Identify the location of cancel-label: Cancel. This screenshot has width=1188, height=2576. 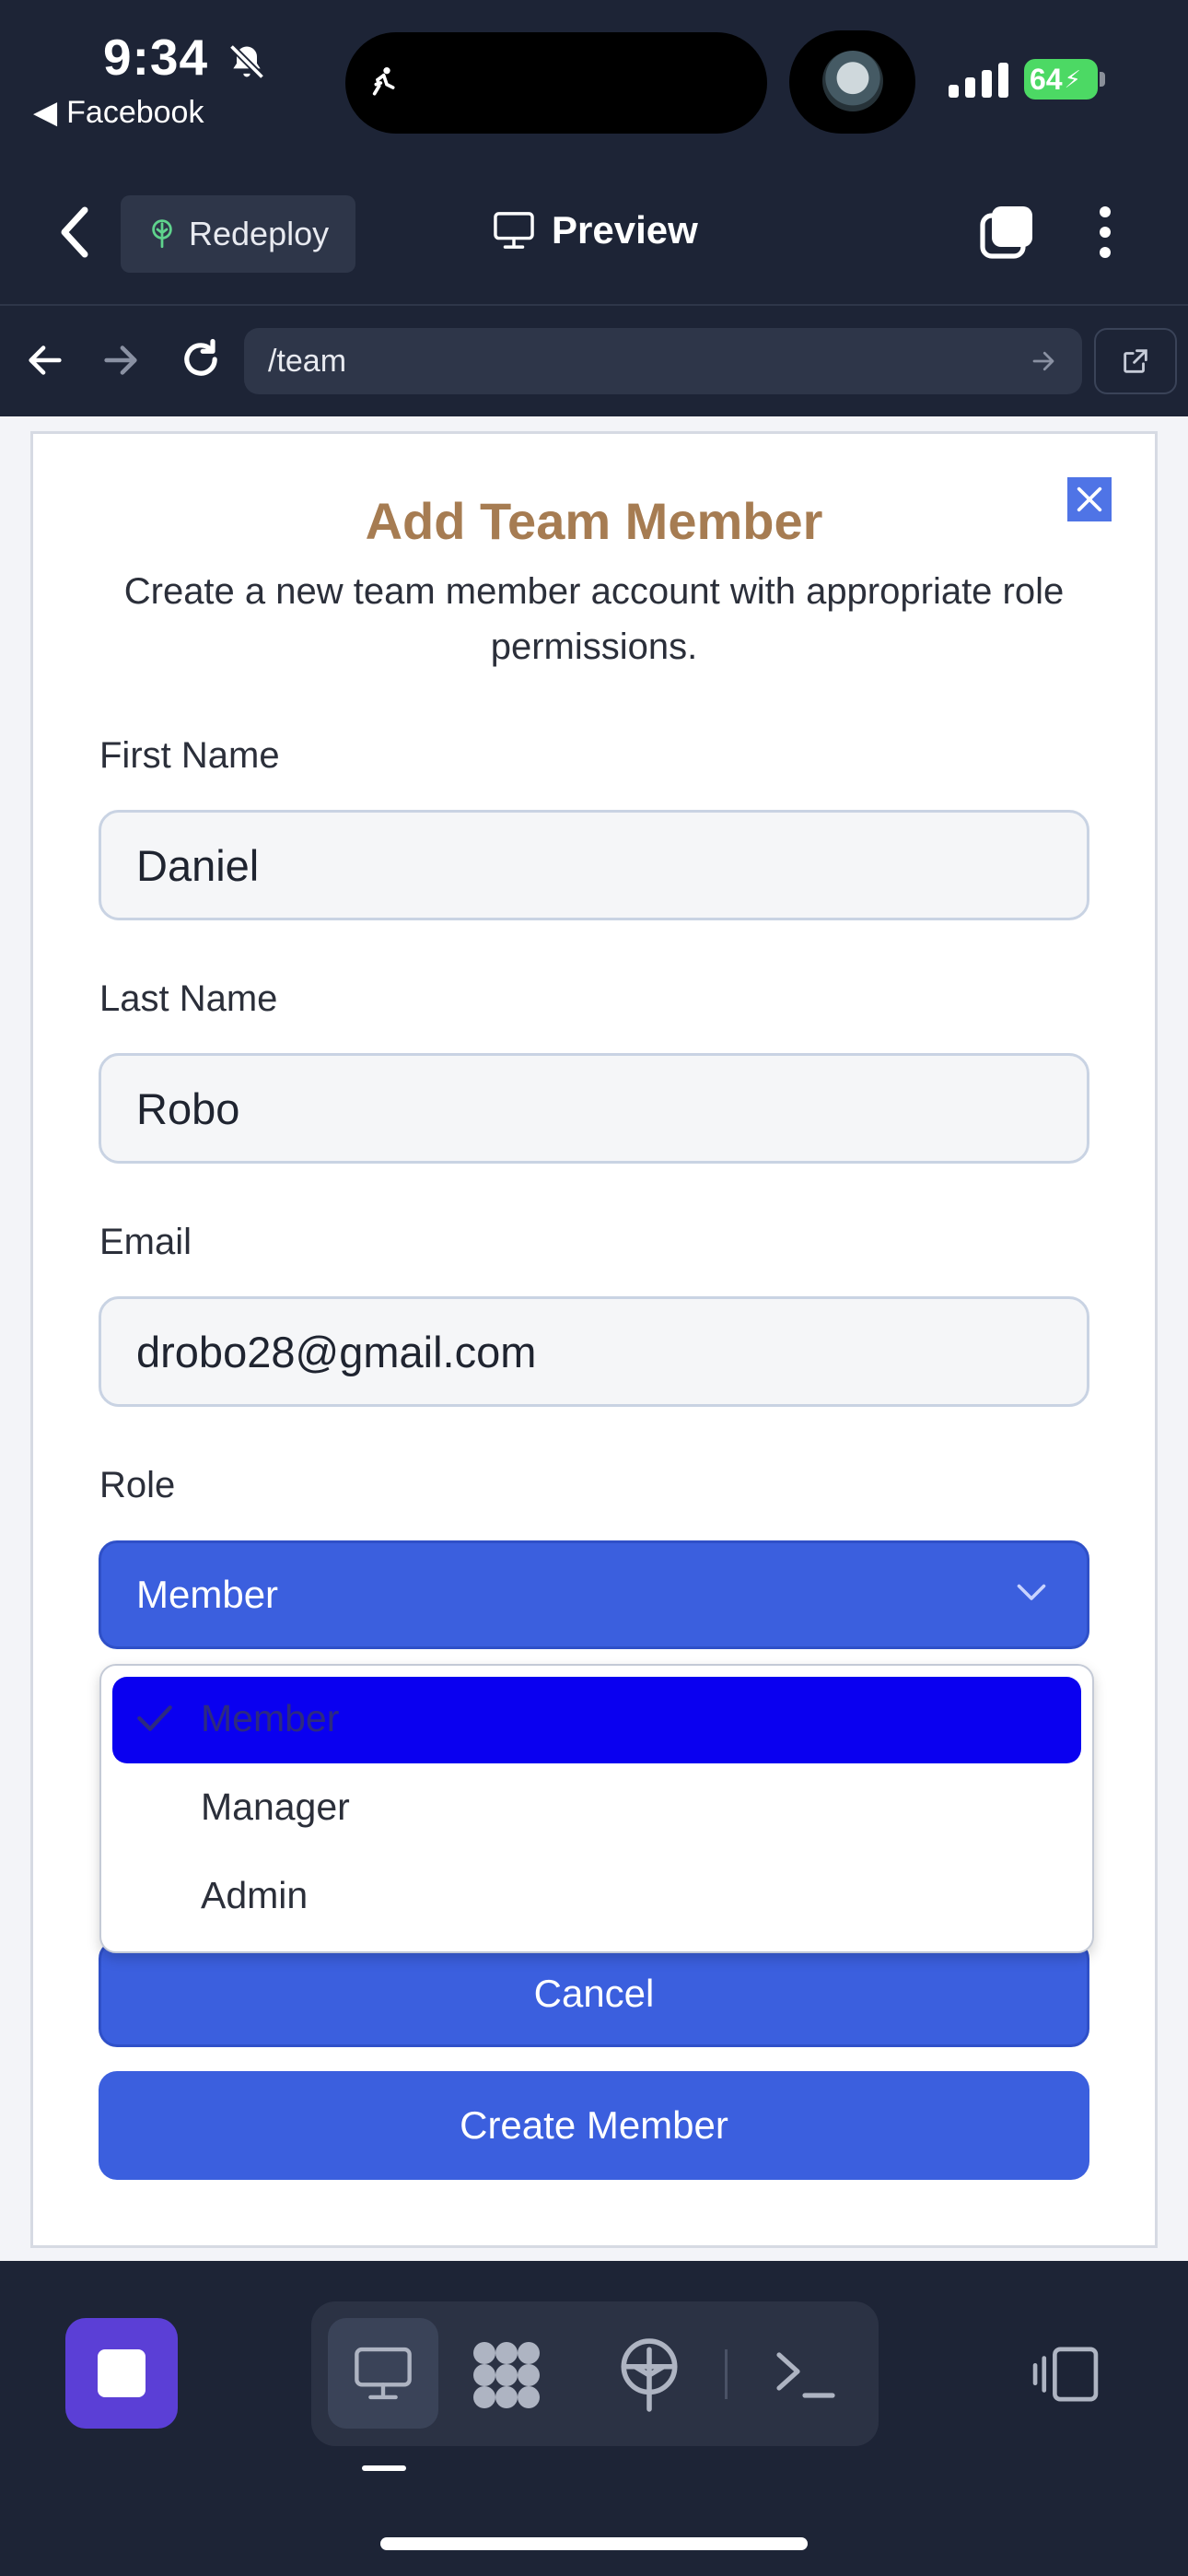
(594, 1993).